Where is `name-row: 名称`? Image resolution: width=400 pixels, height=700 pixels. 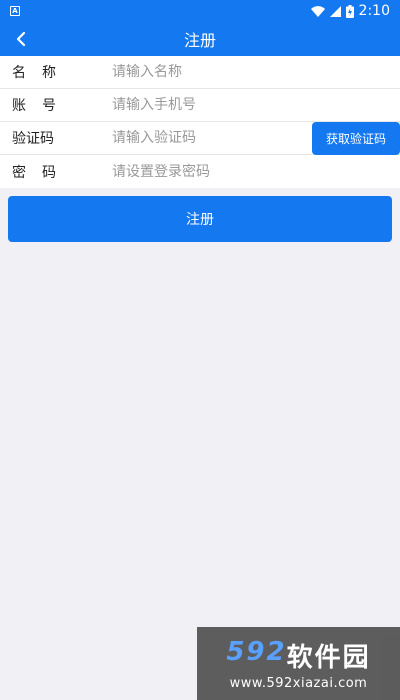 name-row: 名称 is located at coordinates (200, 72).